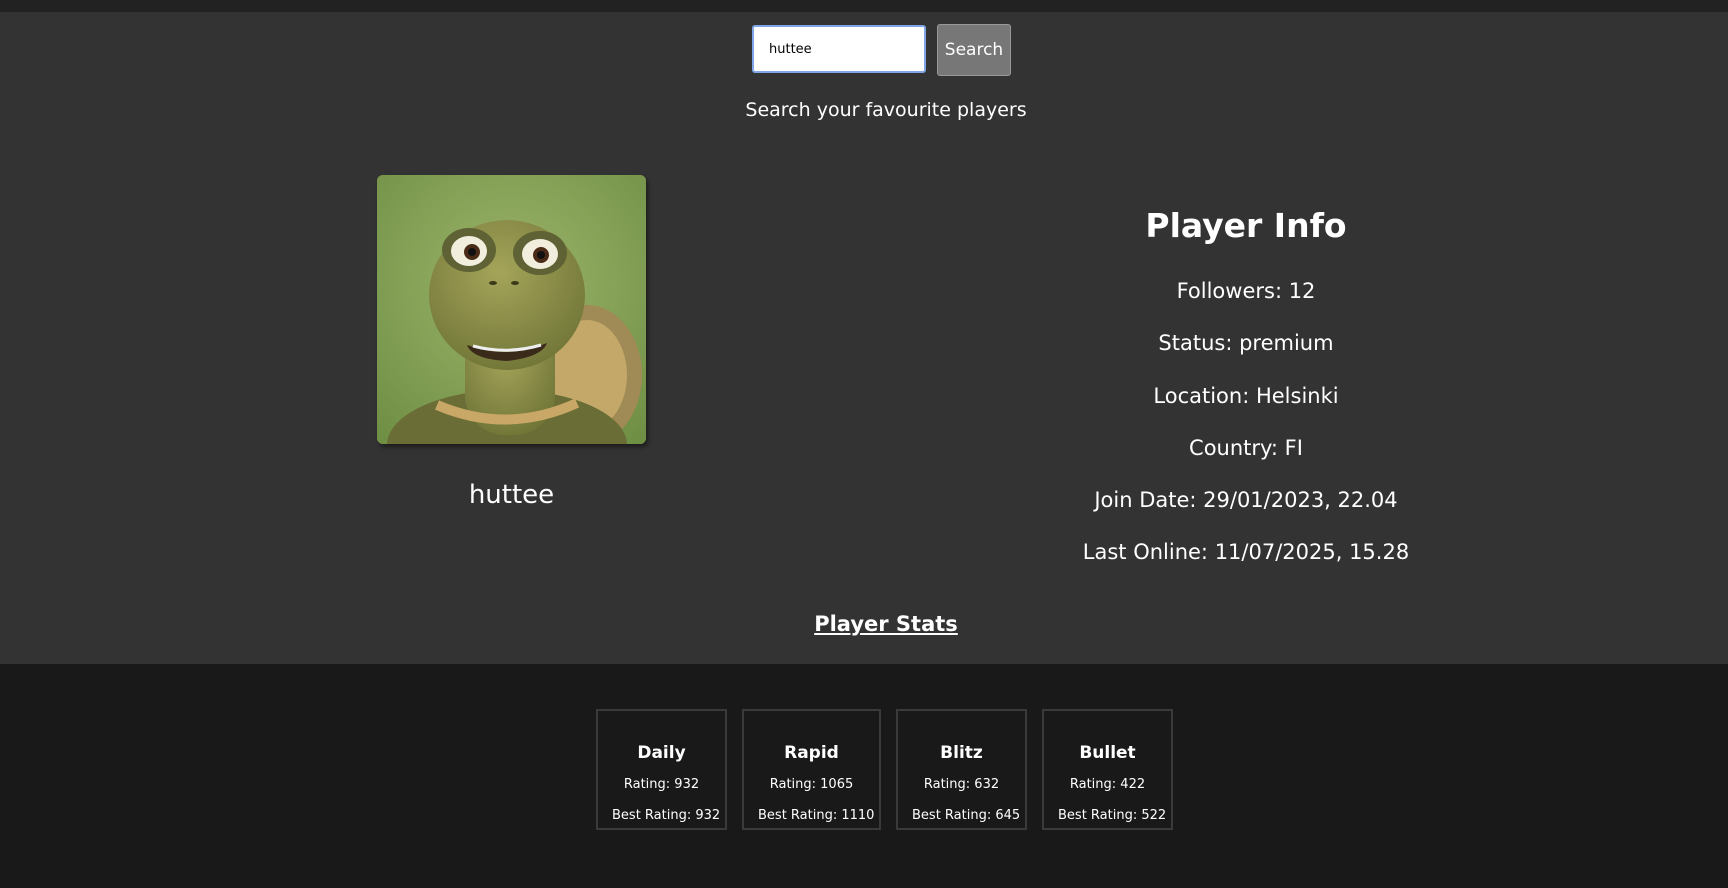  Describe the element at coordinates (1107, 784) in the screenshot. I see `stat-card-rating: Rating: 422` at that location.